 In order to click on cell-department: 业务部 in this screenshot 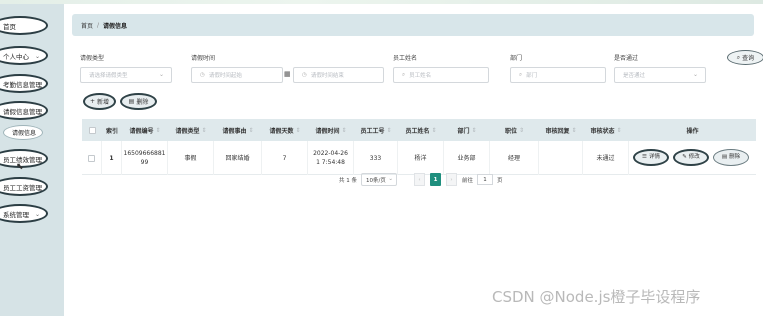, I will do `click(467, 158)`.